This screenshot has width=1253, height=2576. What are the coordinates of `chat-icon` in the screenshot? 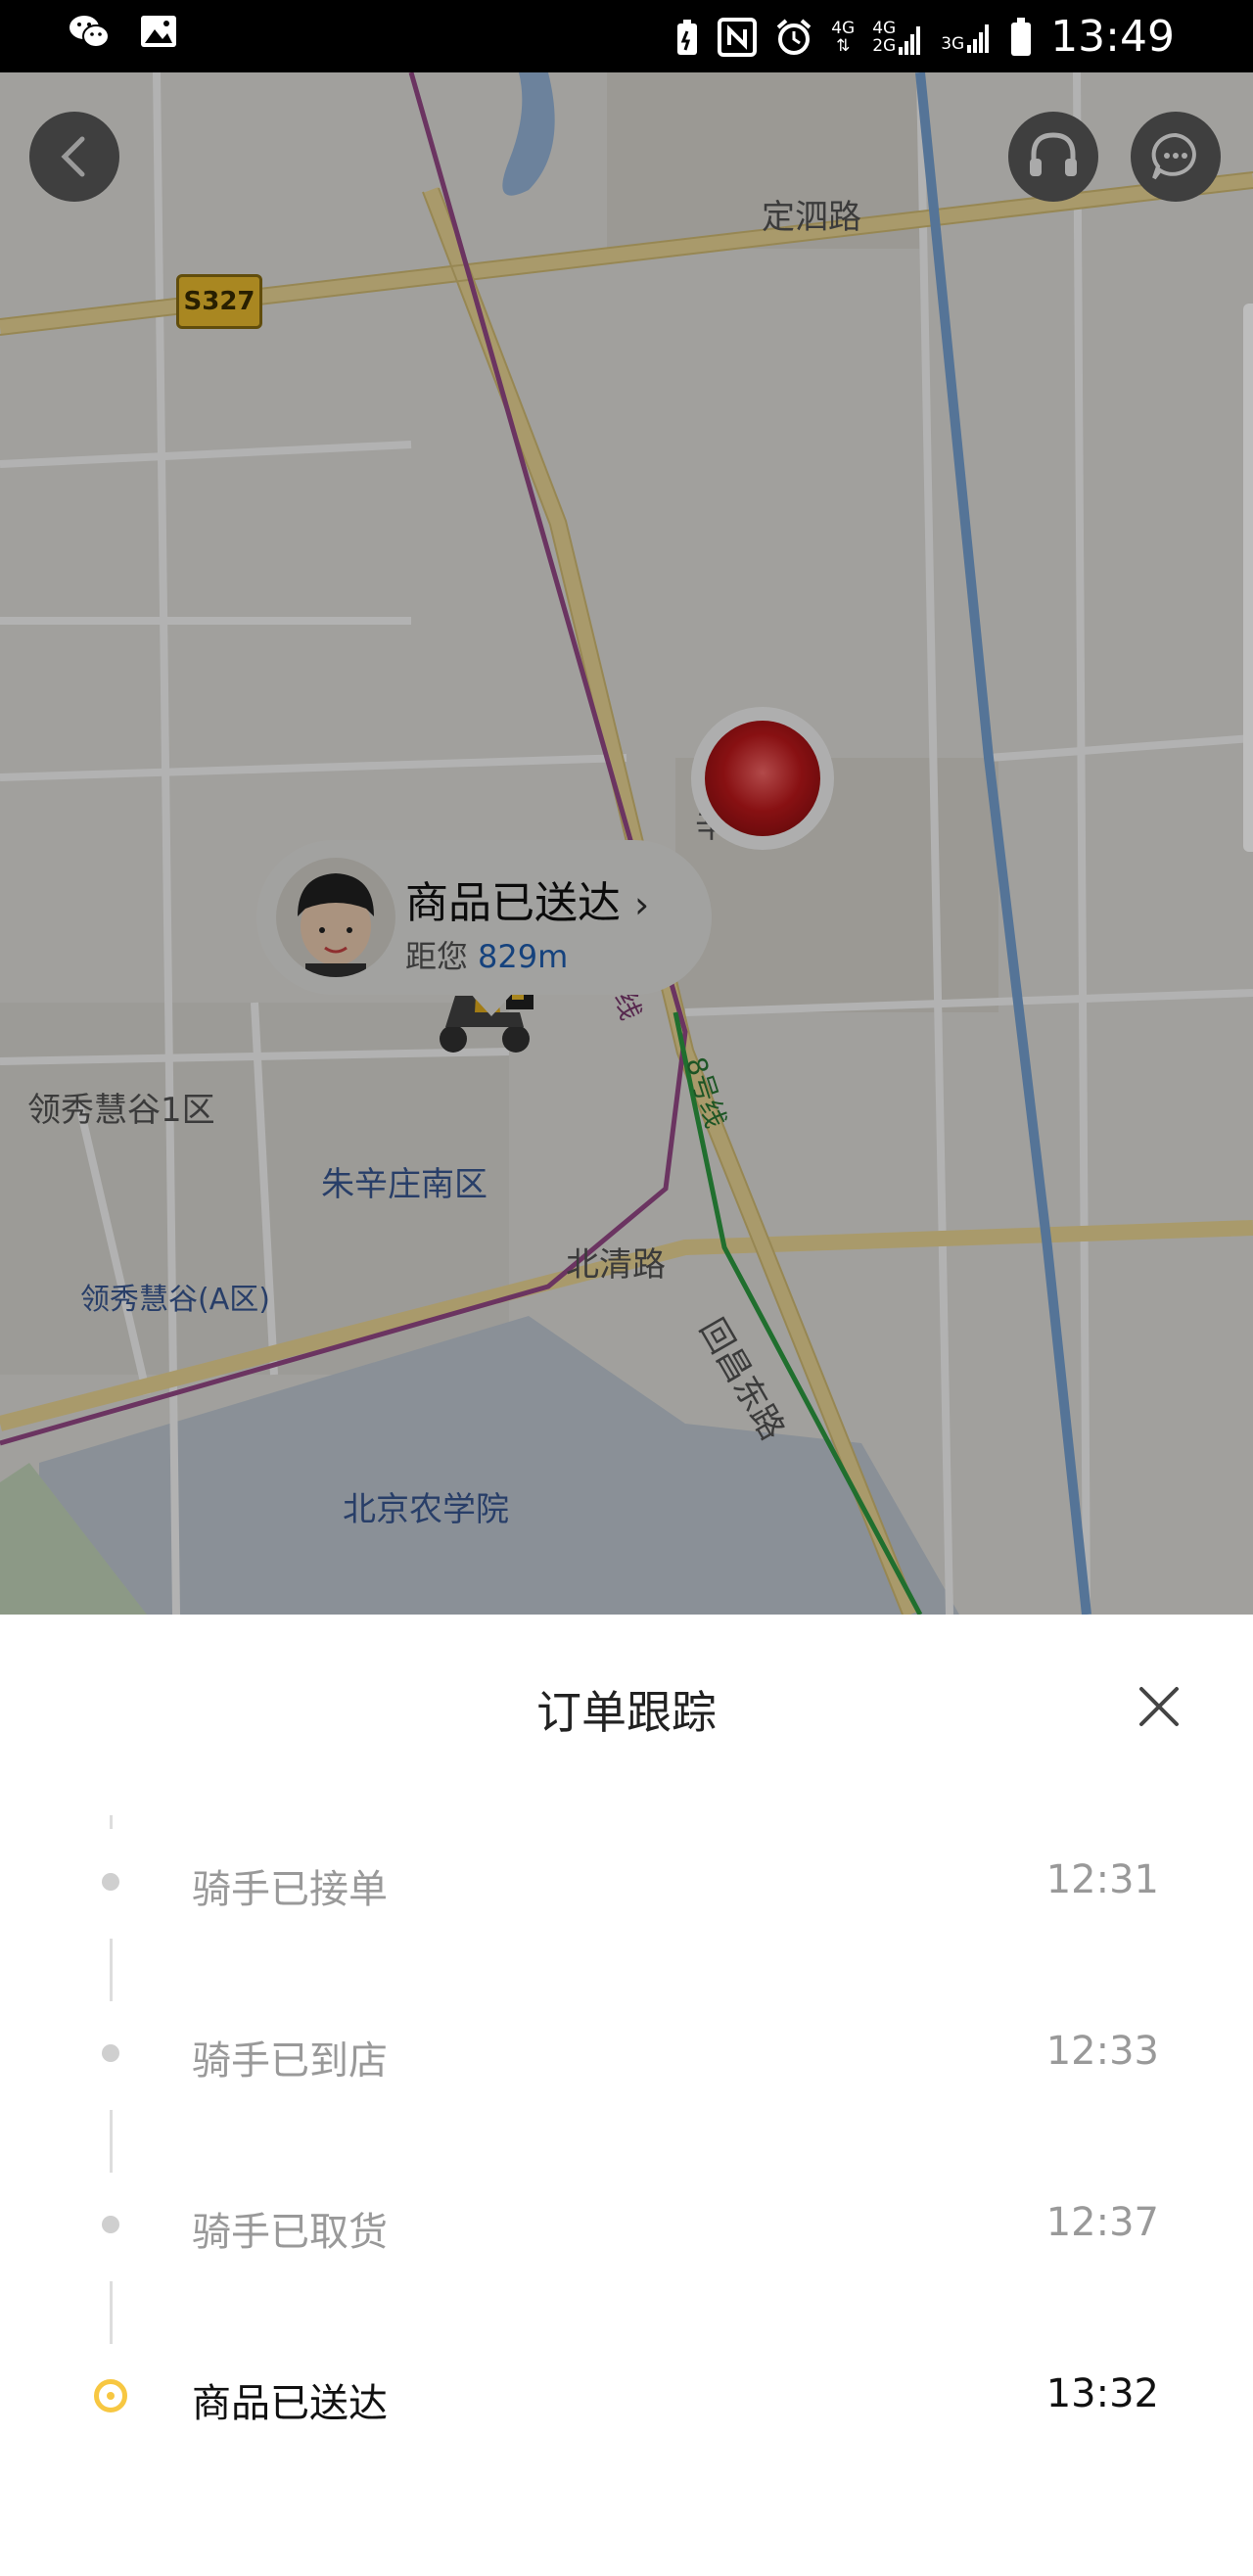 It's located at (1173, 156).